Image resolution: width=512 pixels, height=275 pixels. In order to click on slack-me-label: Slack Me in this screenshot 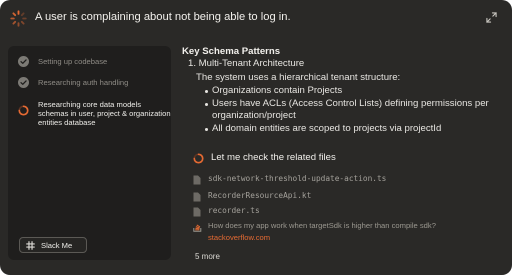, I will do `click(57, 245)`.